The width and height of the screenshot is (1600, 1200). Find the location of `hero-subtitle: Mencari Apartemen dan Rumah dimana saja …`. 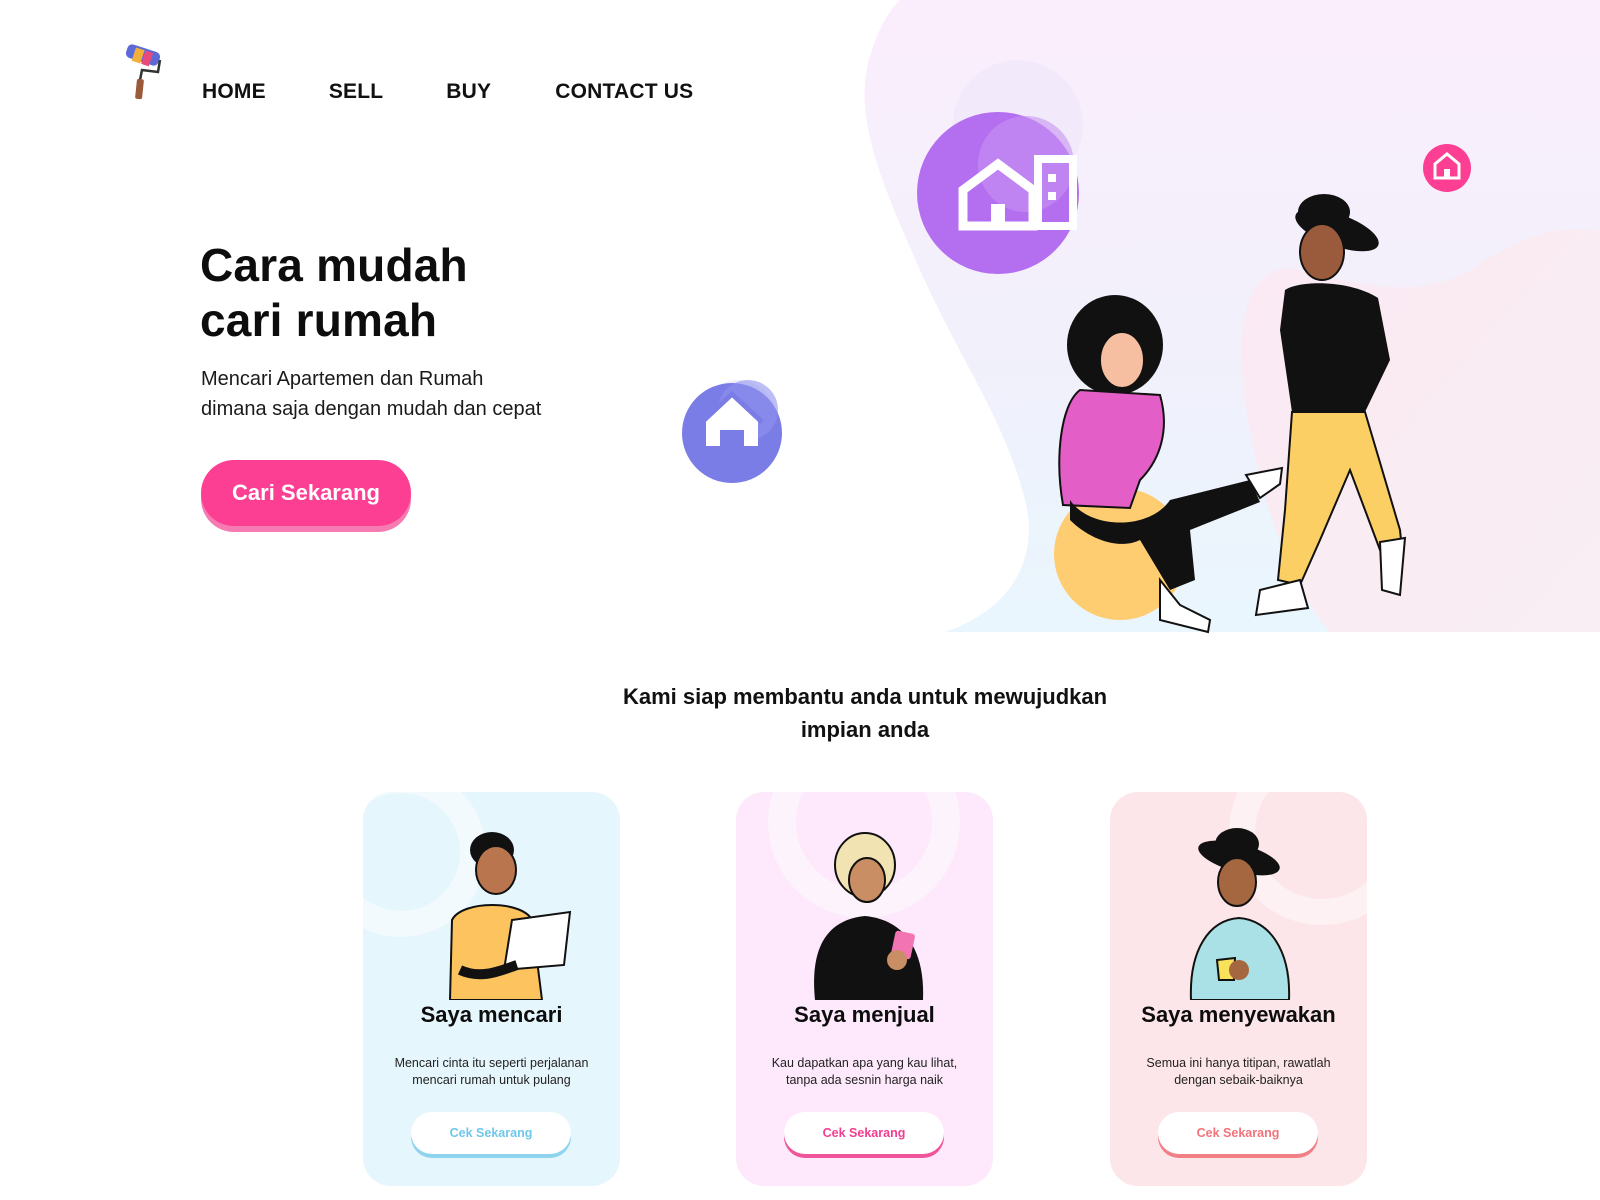

hero-subtitle: Mencari Apartemen dan Rumah dimana saja … is located at coordinates (411, 394).